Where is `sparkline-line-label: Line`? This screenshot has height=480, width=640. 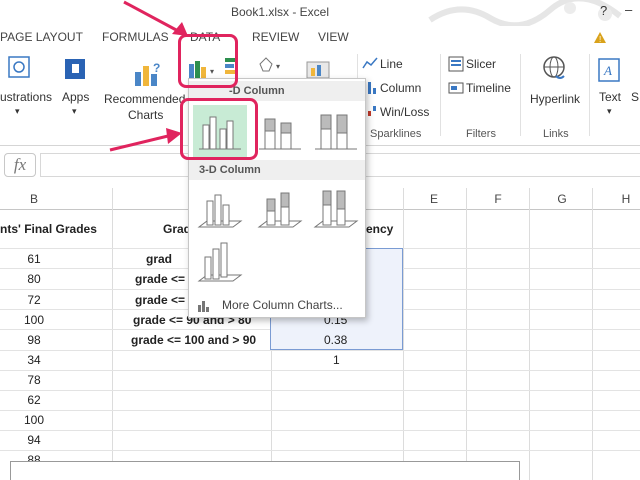 sparkline-line-label: Line is located at coordinates (391, 64).